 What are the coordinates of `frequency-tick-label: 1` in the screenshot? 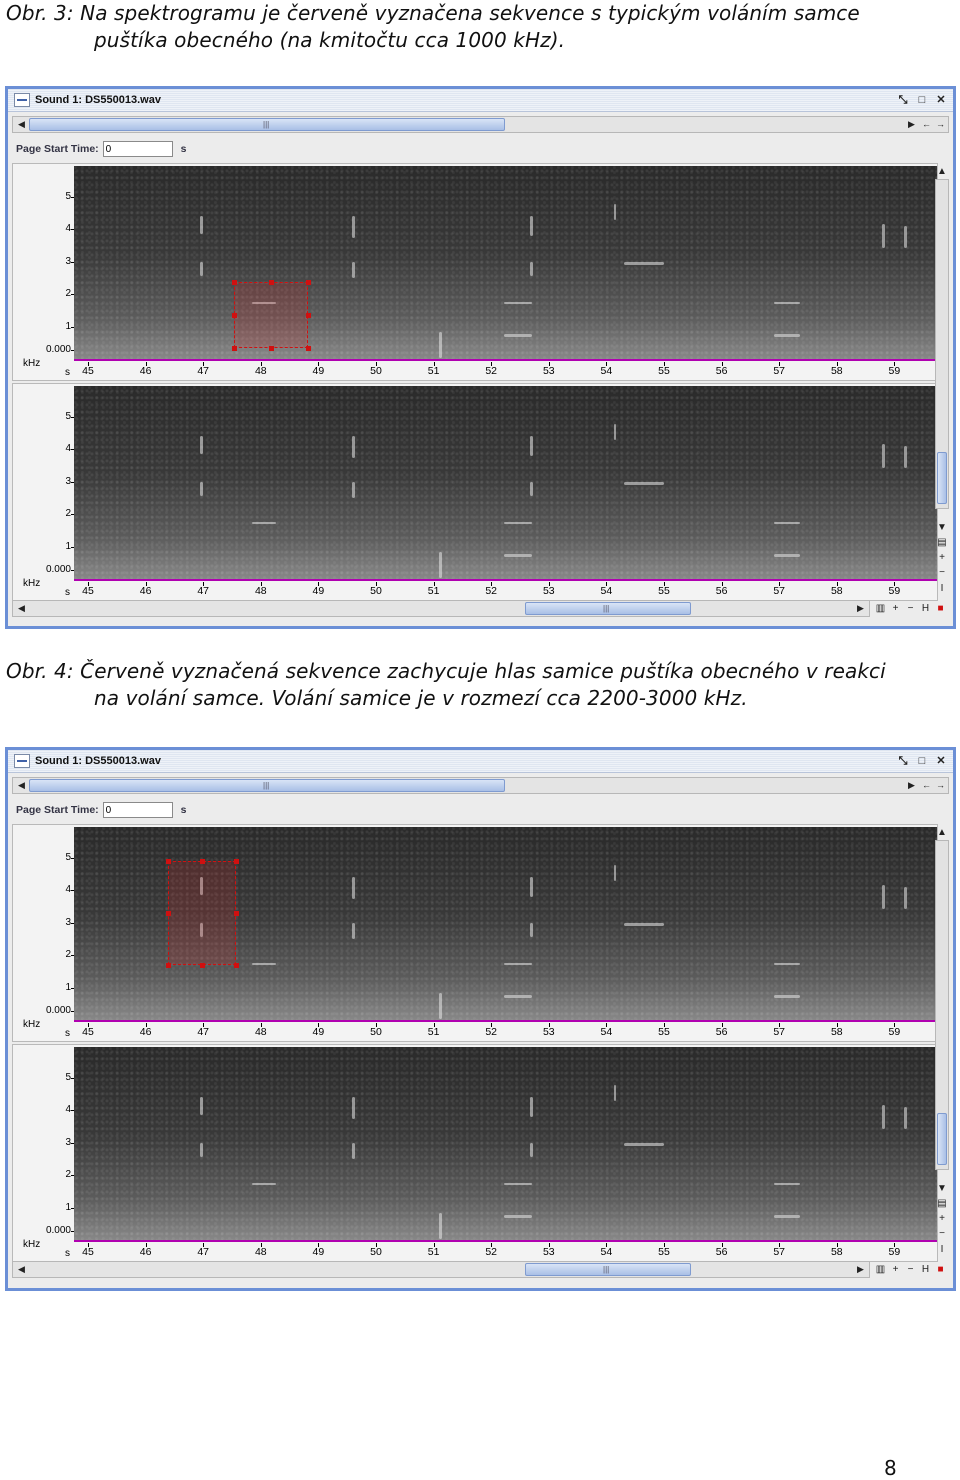 It's located at (68, 546).